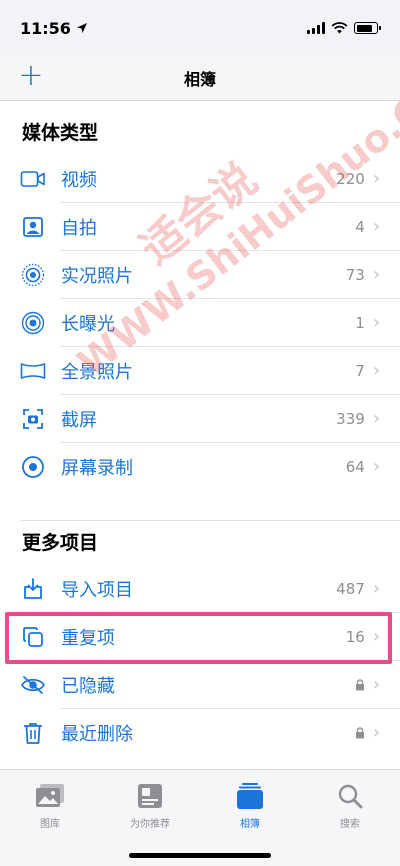  I want to click on item-count: 64, so click(355, 467).